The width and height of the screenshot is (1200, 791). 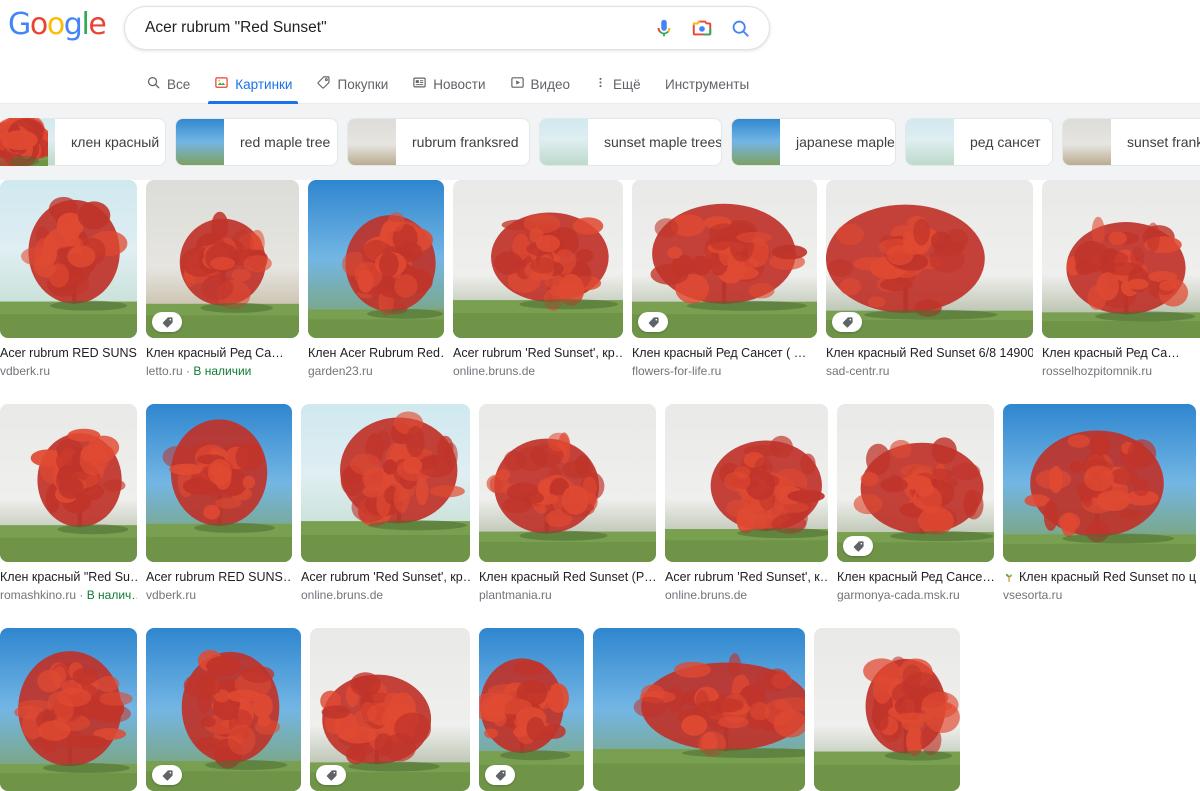 What do you see at coordinates (448, 84) in the screenshot?
I see `tab-news: Новости` at bounding box center [448, 84].